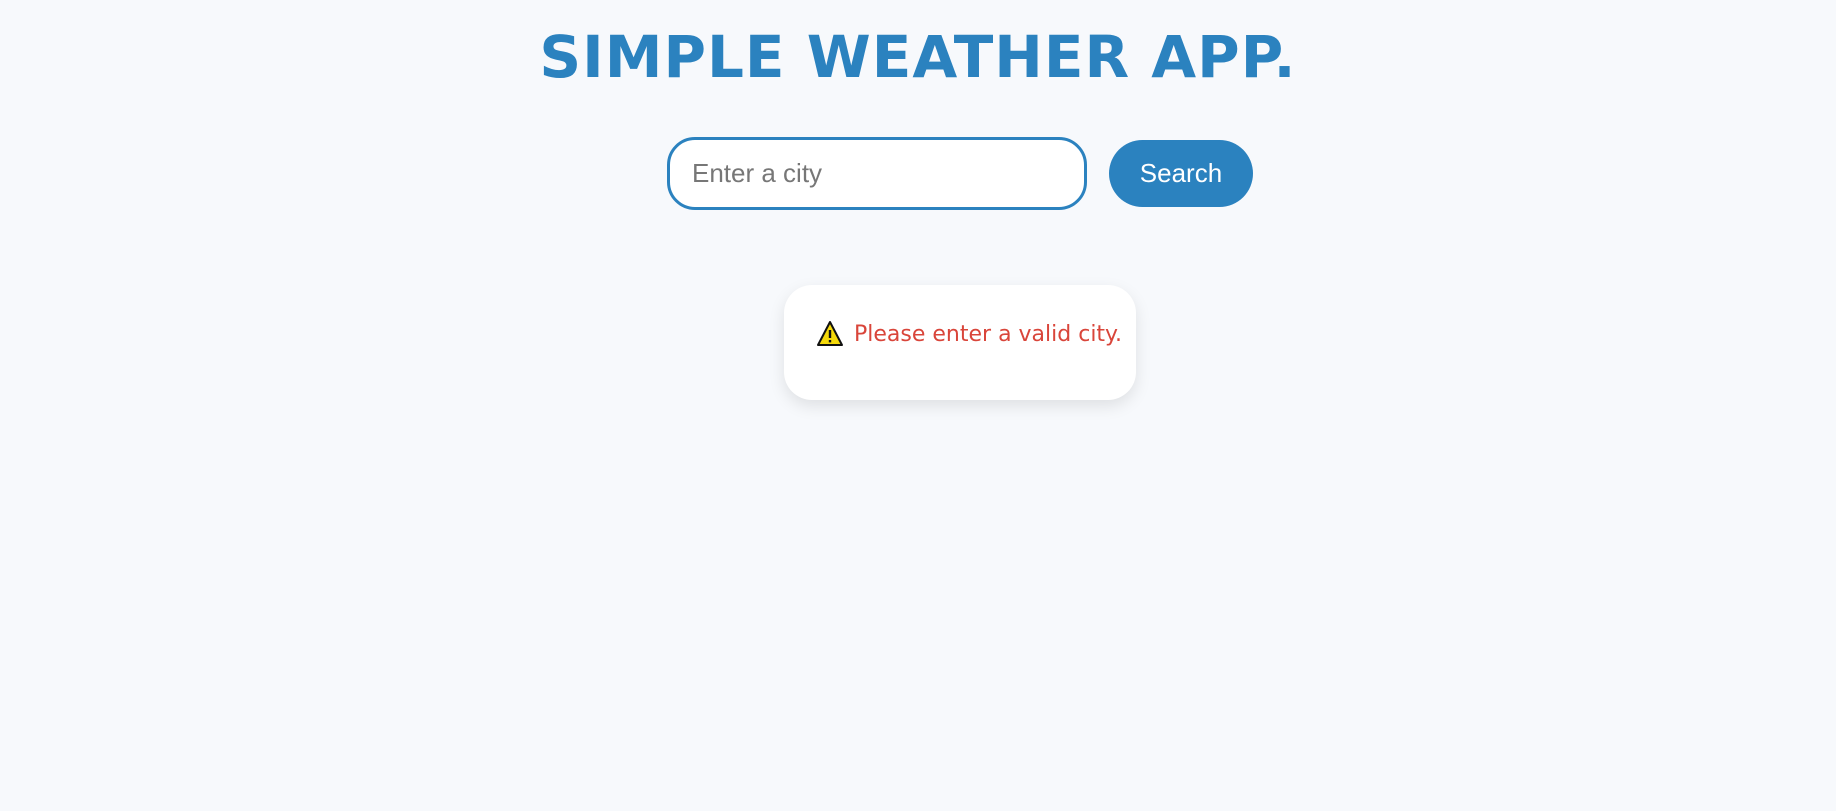 The image size is (1836, 811). I want to click on city-search-input, so click(877, 173).